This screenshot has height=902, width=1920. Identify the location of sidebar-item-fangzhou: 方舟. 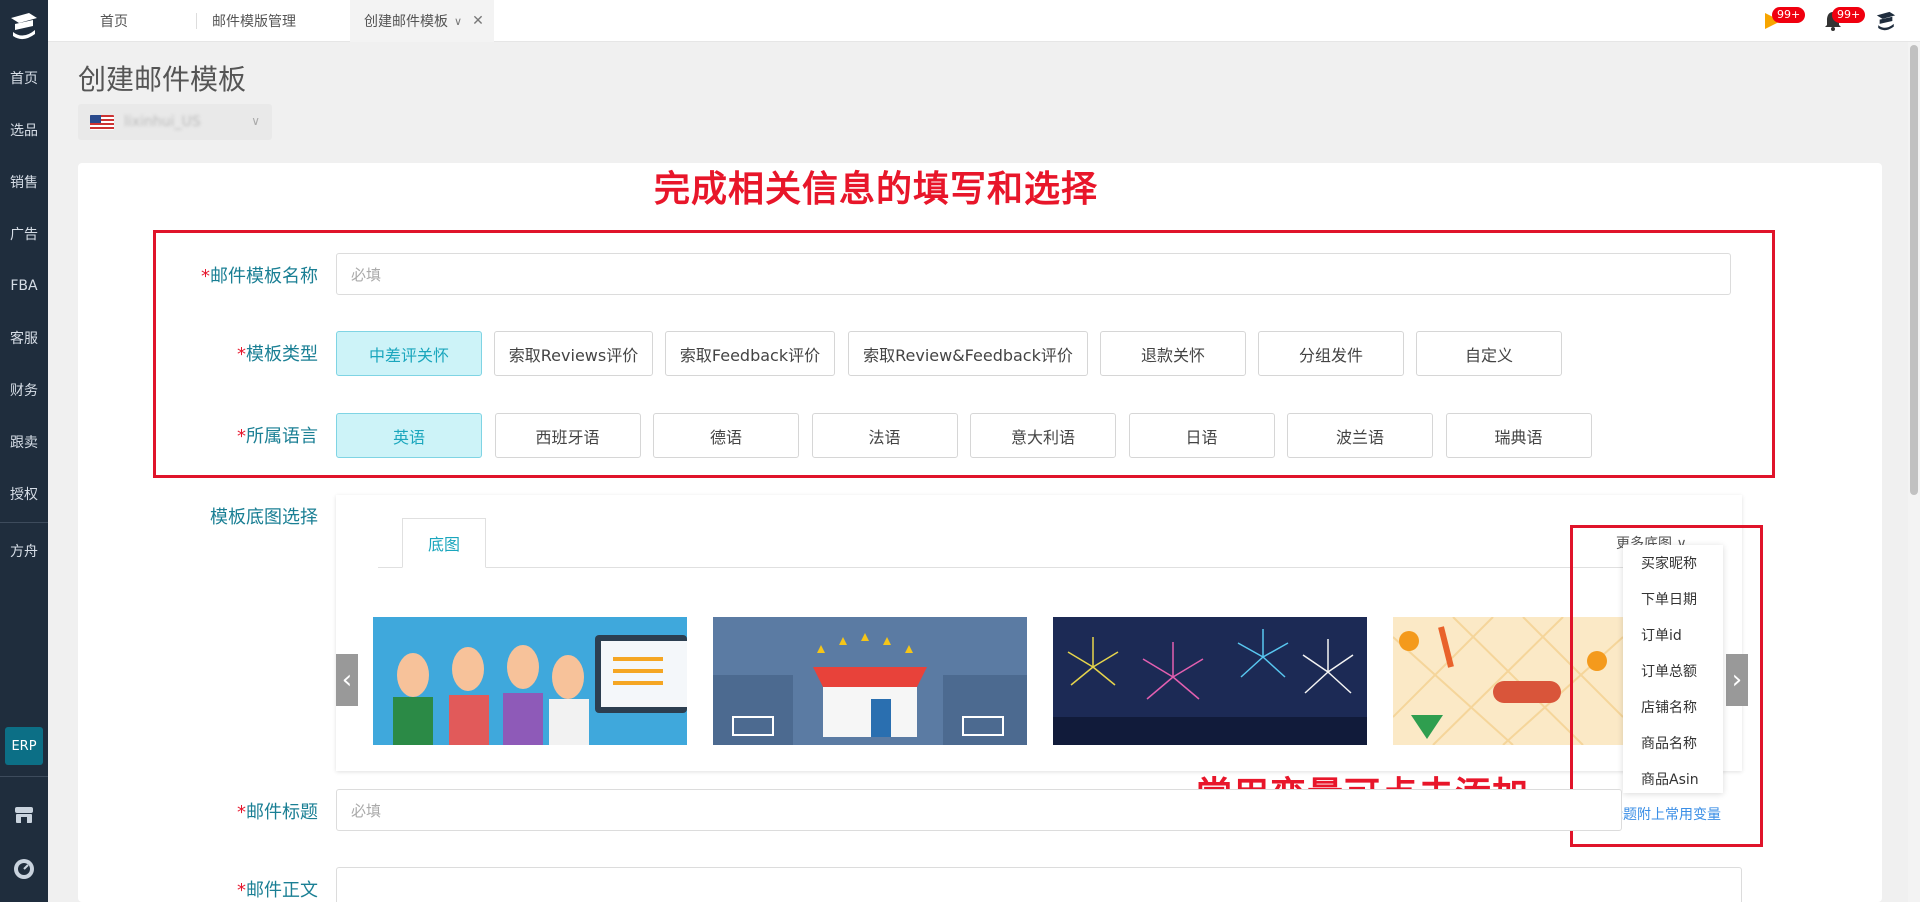
(24, 551).